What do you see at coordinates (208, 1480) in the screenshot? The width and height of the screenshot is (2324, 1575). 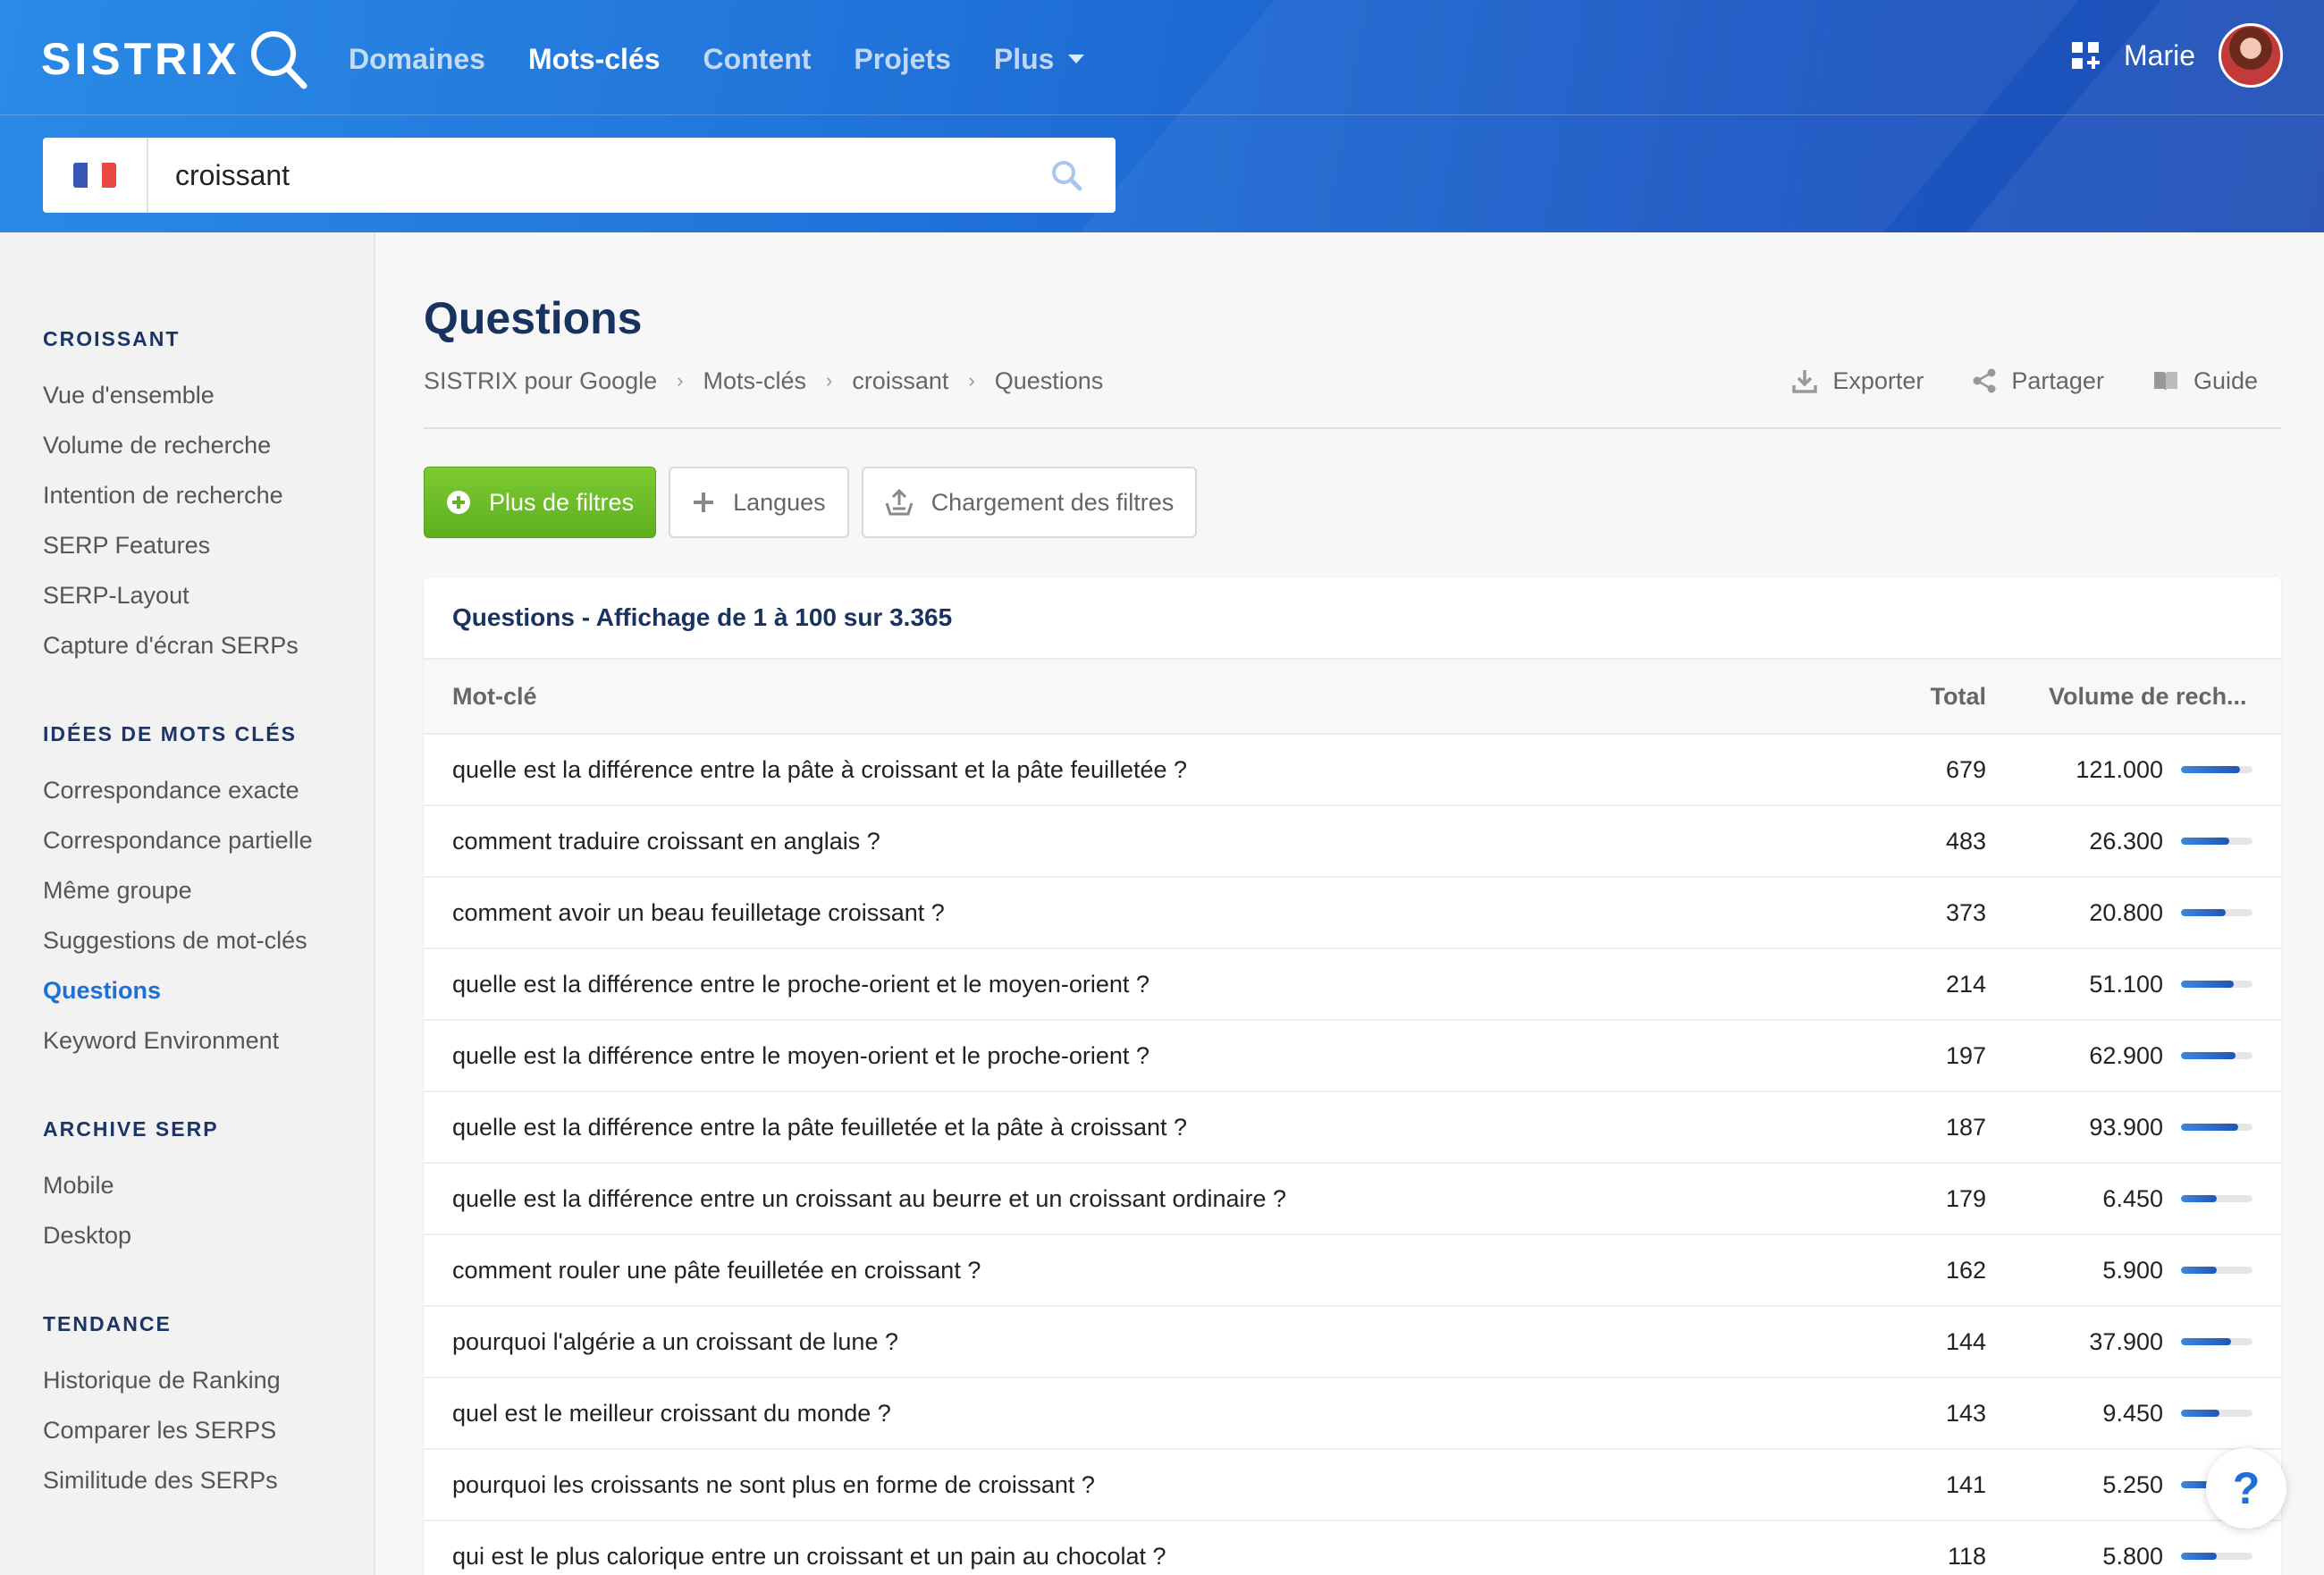 I see `sidebar-item-similitude-serps: Similitude des SERPs` at bounding box center [208, 1480].